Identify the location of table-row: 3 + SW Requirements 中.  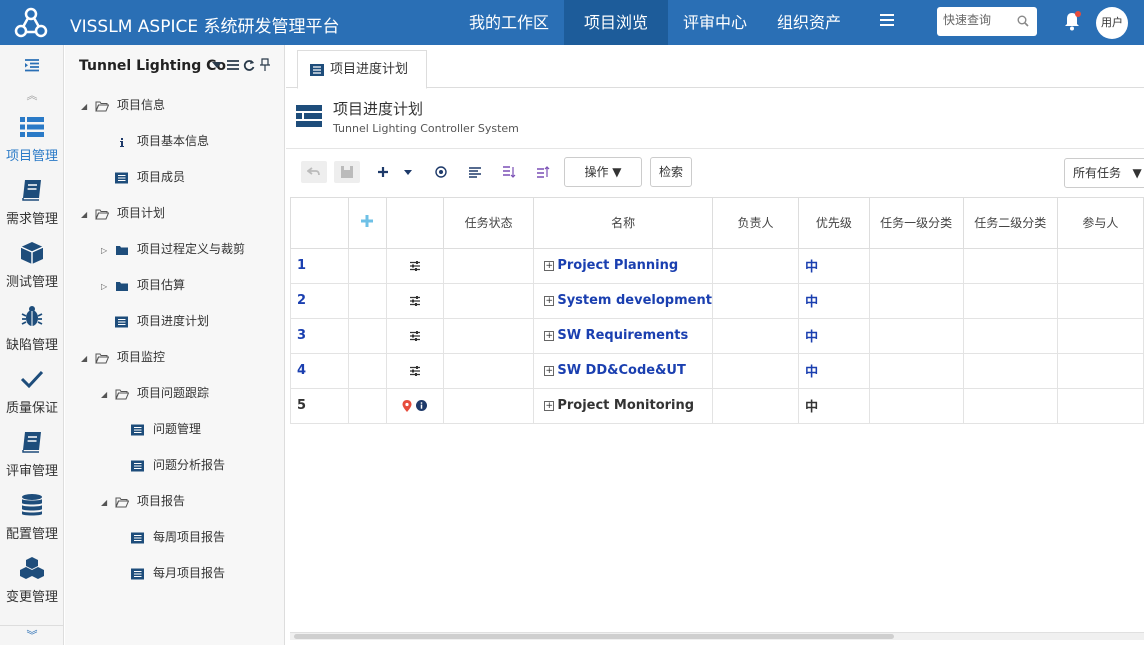
(717, 335).